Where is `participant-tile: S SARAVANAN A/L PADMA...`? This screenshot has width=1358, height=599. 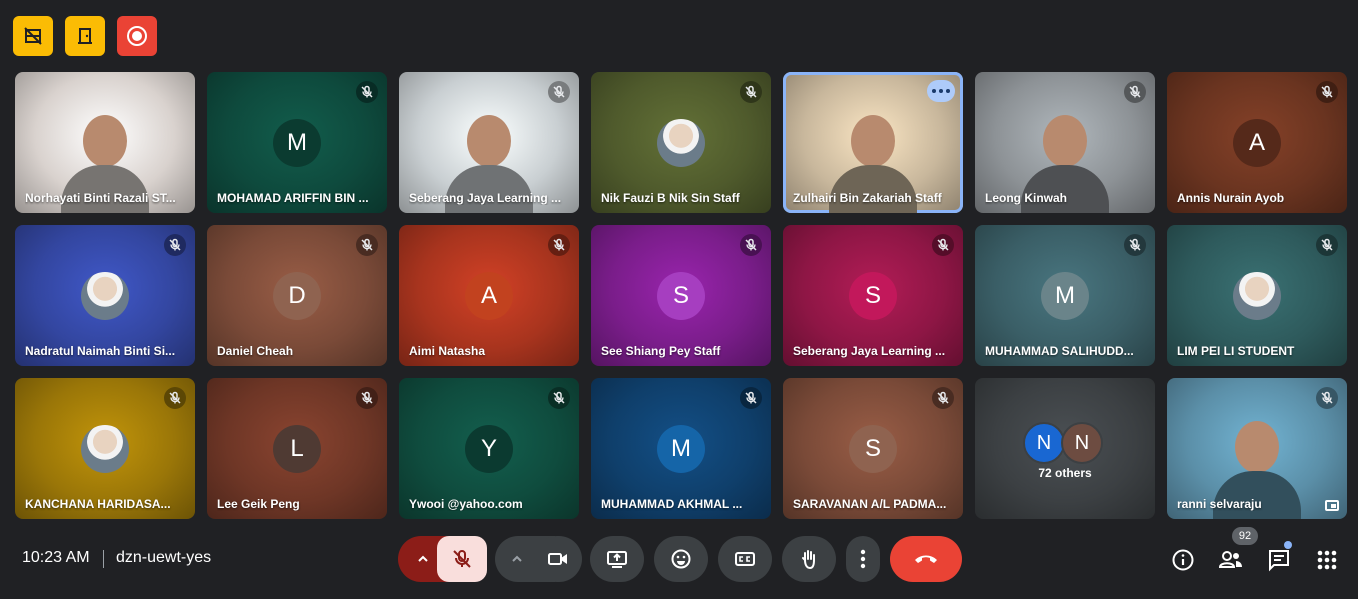 participant-tile: S SARAVANAN A/L PADMA... is located at coordinates (873, 448).